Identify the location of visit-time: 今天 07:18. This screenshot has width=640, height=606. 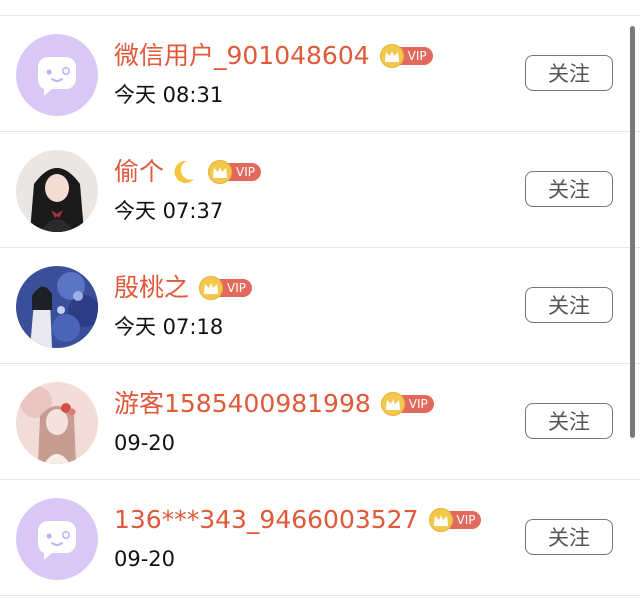
(169, 327).